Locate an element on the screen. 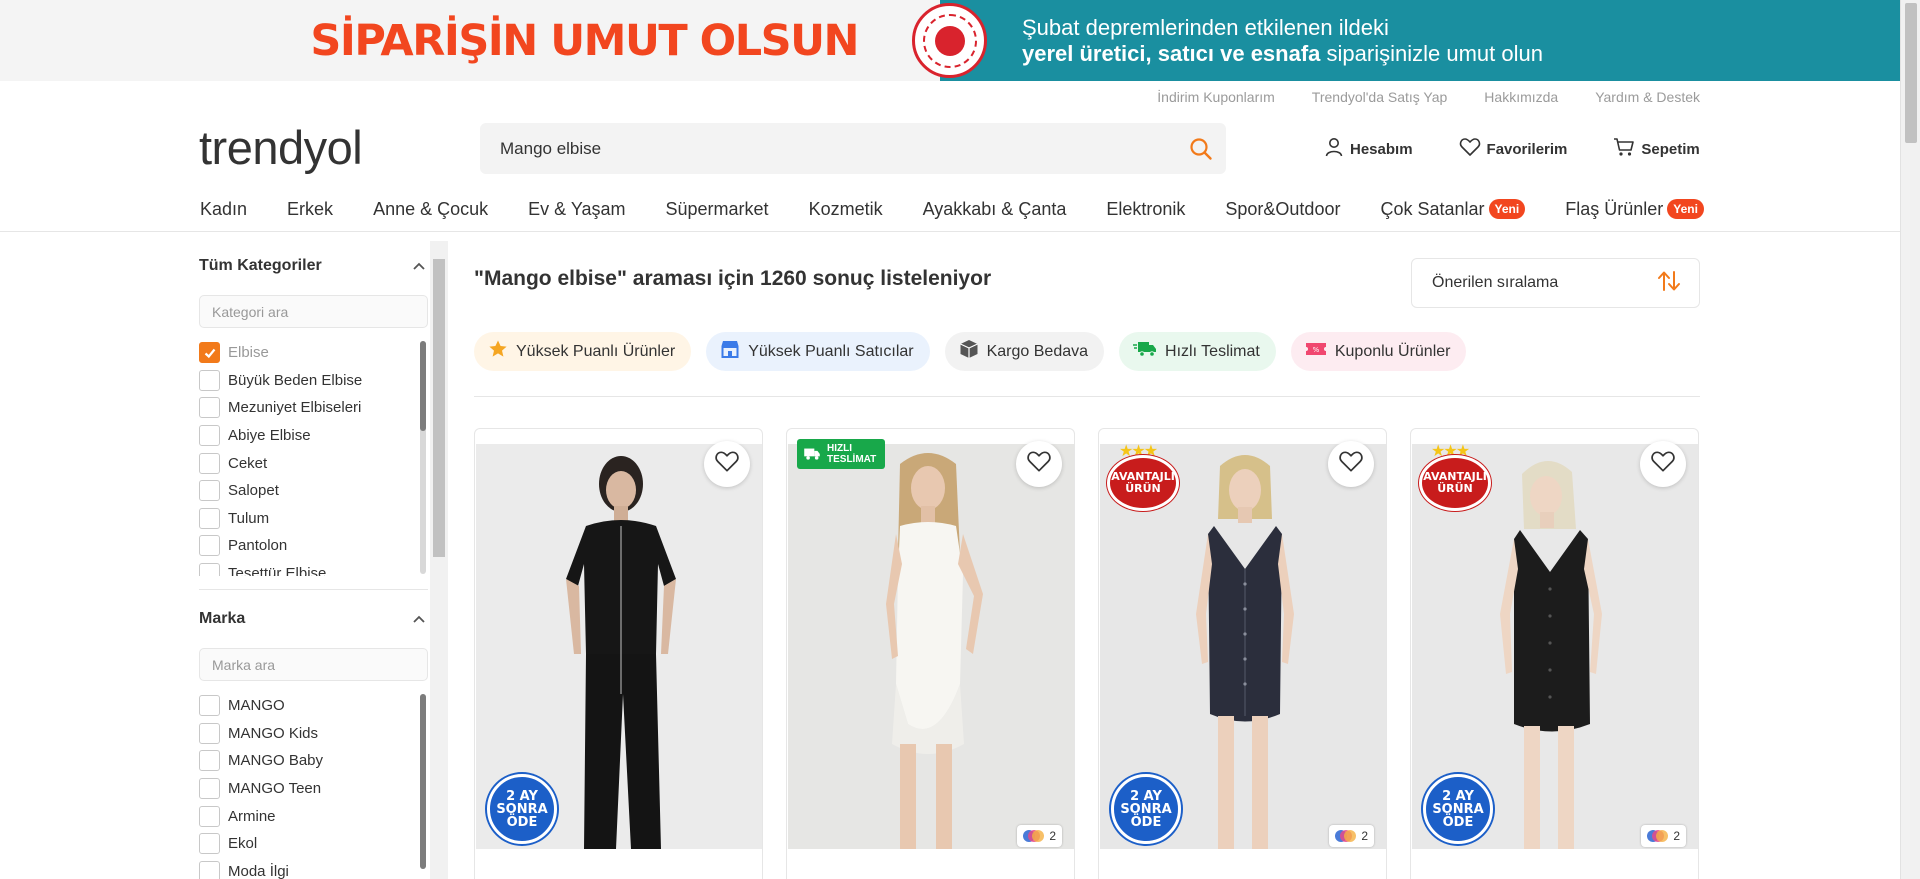 The width and height of the screenshot is (1920, 879). color-count: 2 is located at coordinates (1052, 836).